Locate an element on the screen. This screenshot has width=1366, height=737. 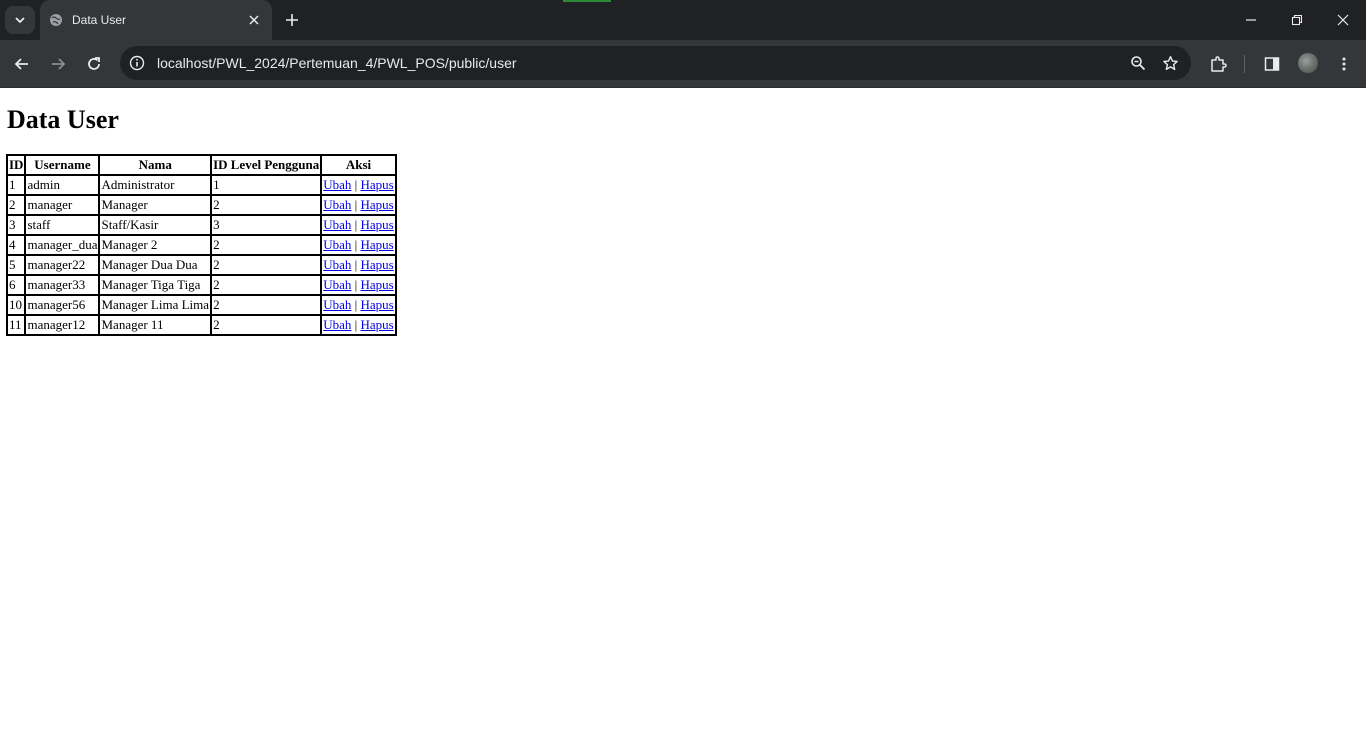
chevron-down-icon is located at coordinates (20, 20).